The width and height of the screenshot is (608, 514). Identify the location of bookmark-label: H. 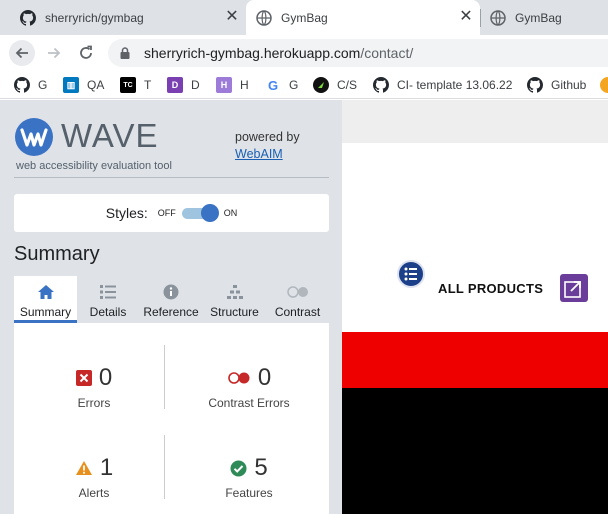
(244, 85).